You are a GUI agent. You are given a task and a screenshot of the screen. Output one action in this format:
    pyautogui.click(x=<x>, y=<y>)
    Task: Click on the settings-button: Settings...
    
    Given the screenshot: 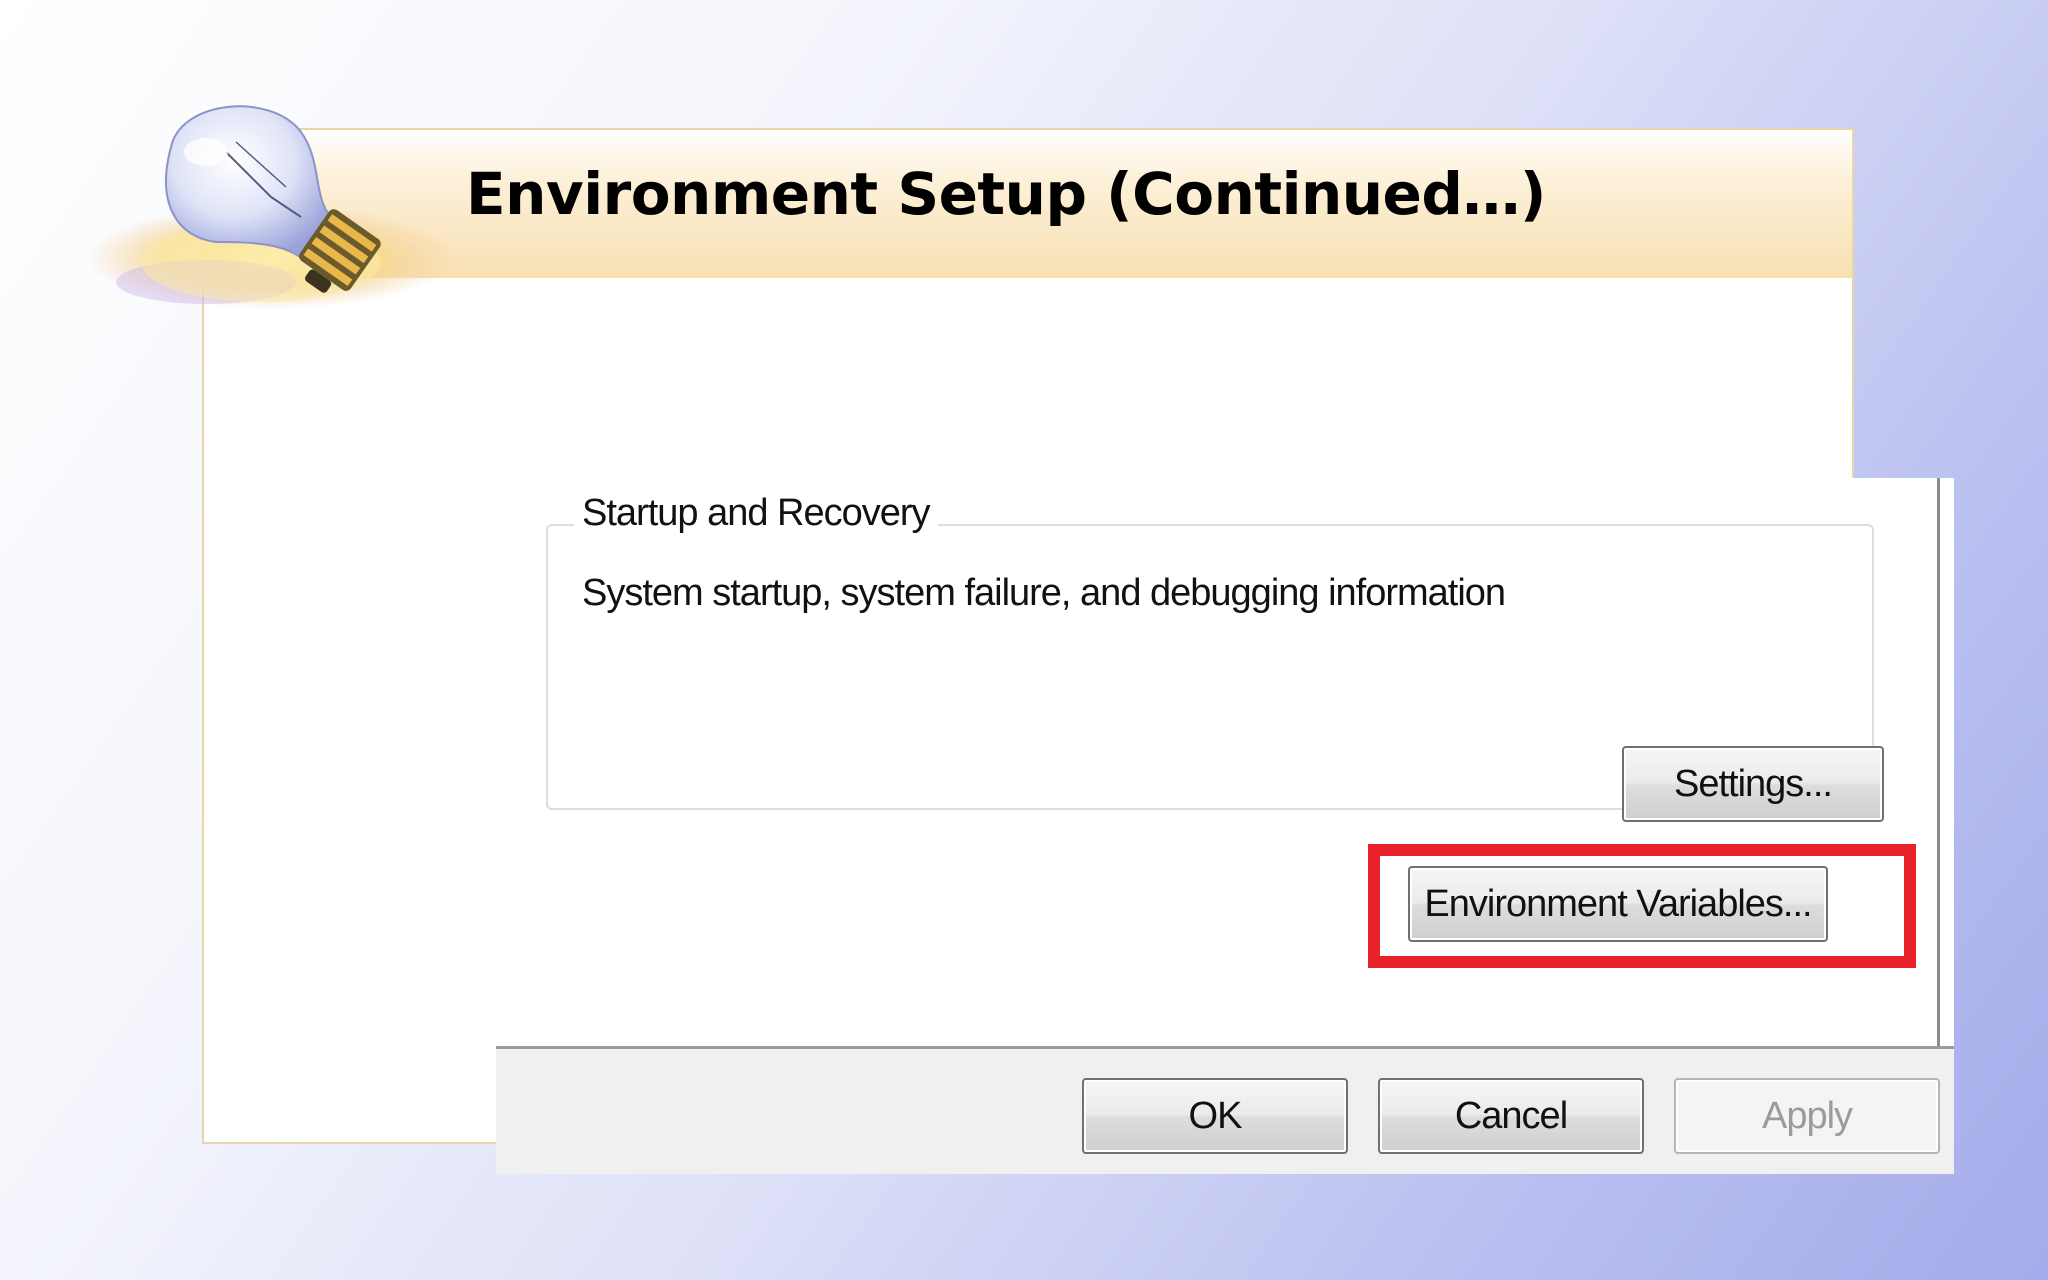 What is the action you would take?
    pyautogui.click(x=1753, y=784)
    